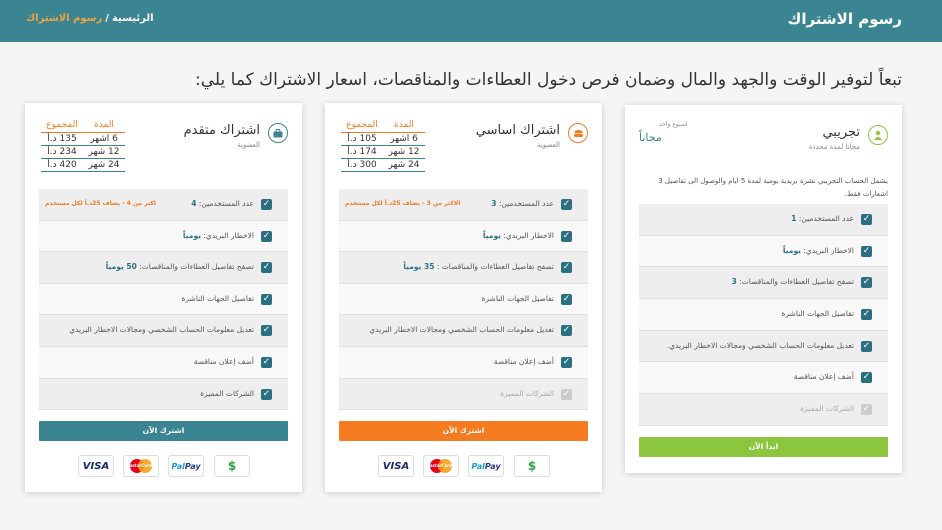 Image resolution: width=942 pixels, height=530 pixels. Describe the element at coordinates (83, 139) in the screenshot. I see `price-row: 6 اشهر 135 د.أ` at that location.